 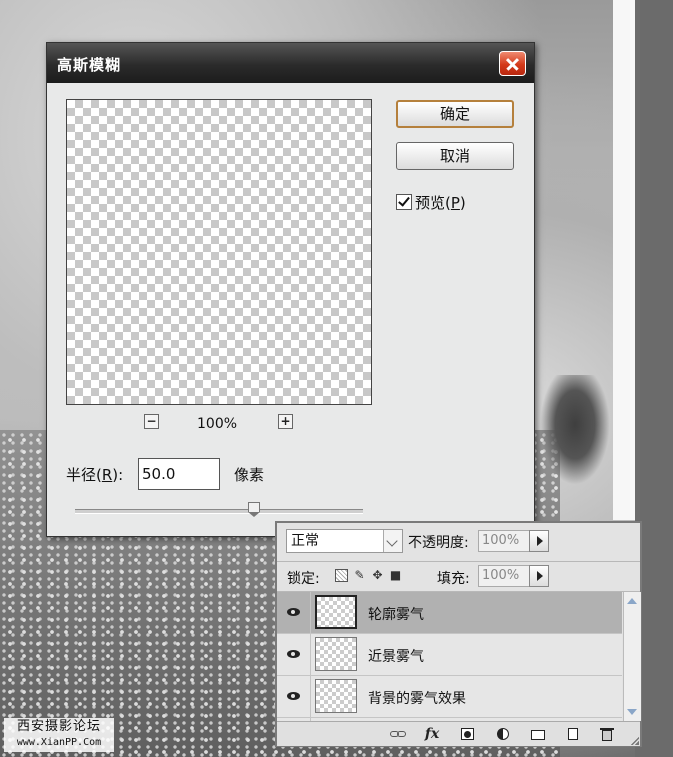 What do you see at coordinates (607, 734) in the screenshot?
I see `trash-icon` at bounding box center [607, 734].